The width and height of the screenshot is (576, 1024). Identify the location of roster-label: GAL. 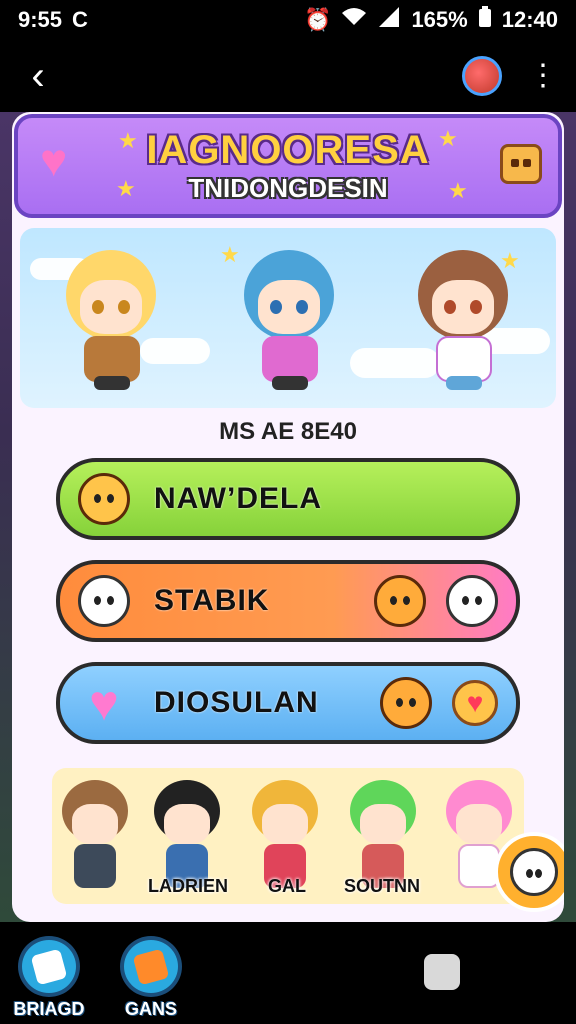
(287, 886).